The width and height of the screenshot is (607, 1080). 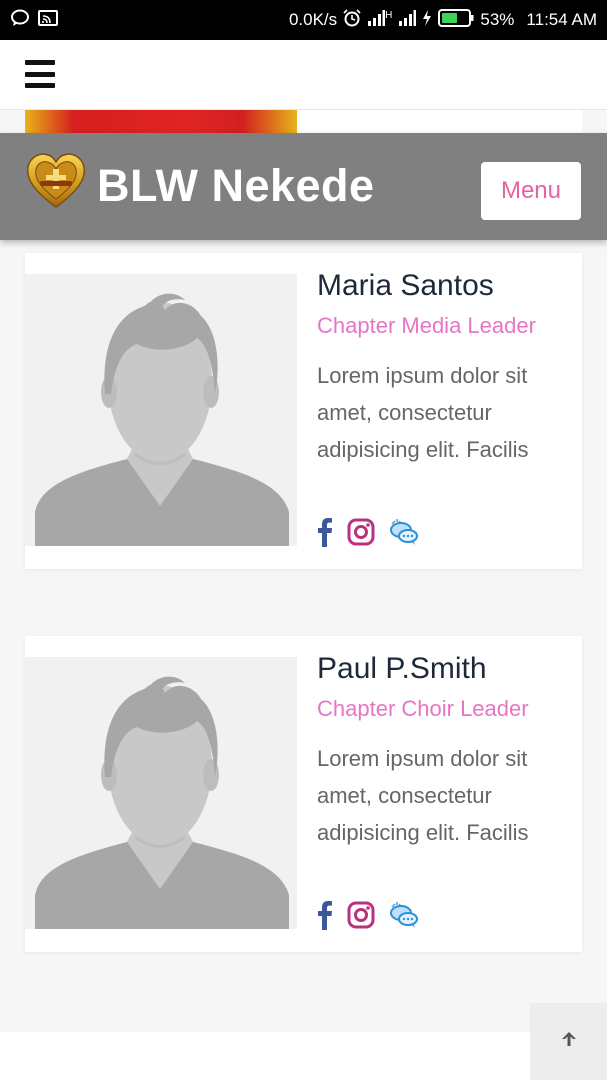 I want to click on brand-title: BLW Nekede, so click(x=236, y=185).